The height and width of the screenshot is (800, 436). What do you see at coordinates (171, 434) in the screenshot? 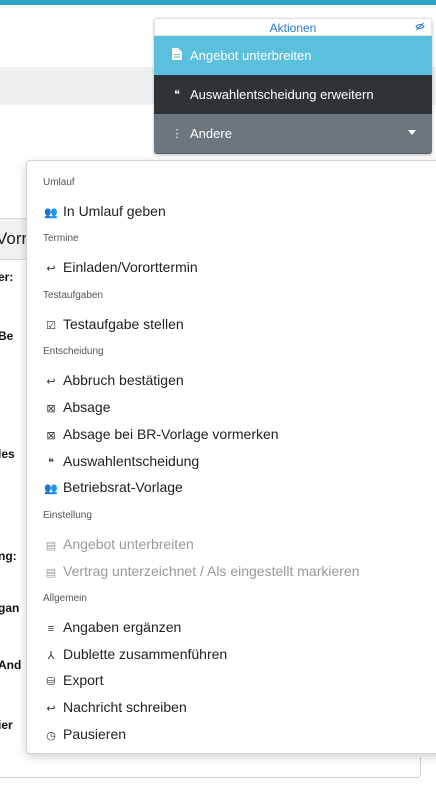
I see `menu-item-label: Absage bei BR-Vorlage vormerken` at bounding box center [171, 434].